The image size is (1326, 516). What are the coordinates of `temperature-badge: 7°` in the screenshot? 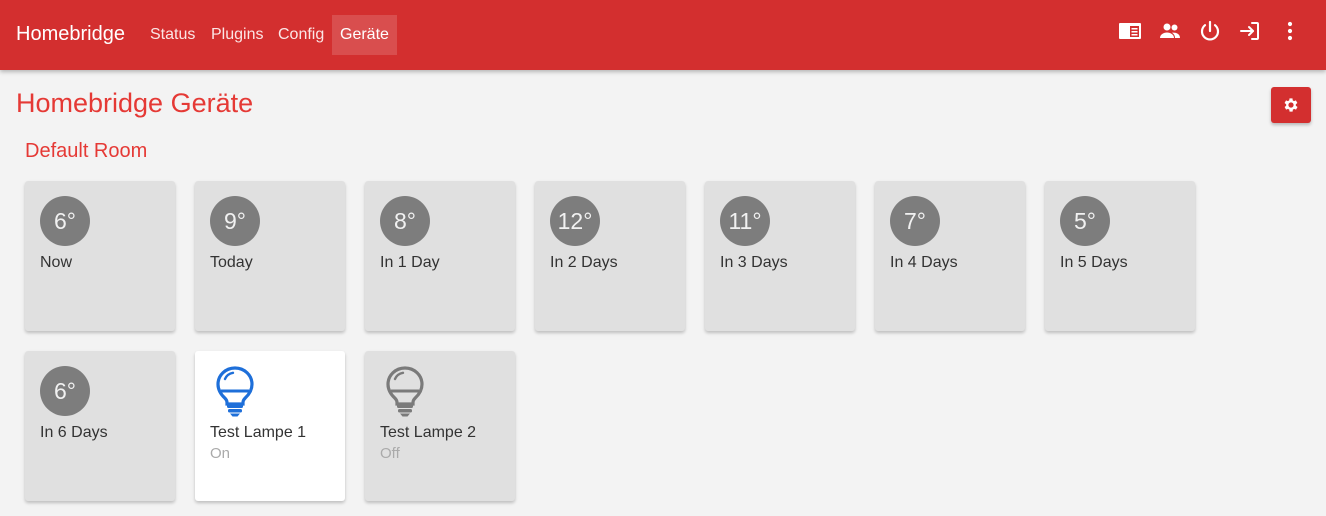 It's located at (915, 221).